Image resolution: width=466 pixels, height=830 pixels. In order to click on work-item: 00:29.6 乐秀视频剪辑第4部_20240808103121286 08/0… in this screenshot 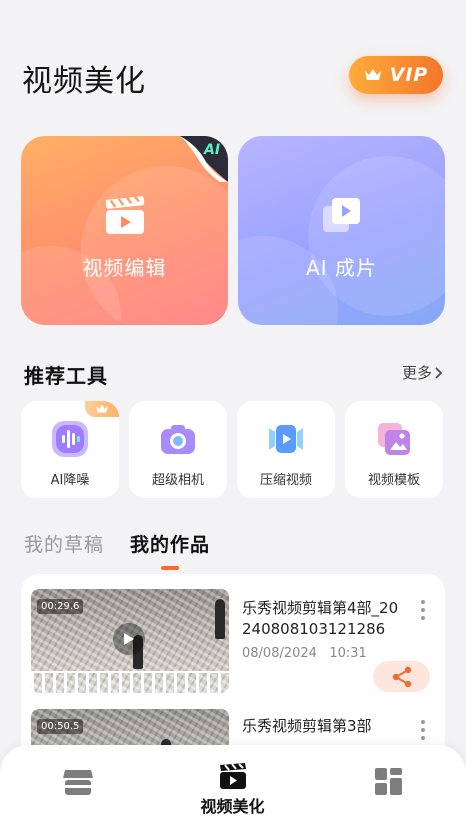, I will do `click(233, 634)`.